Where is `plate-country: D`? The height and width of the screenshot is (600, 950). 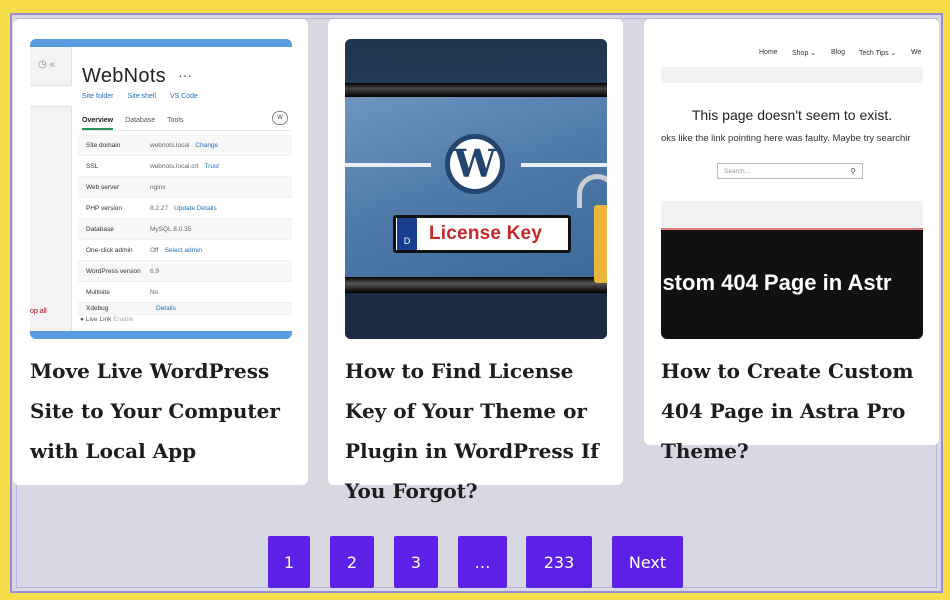 plate-country: D is located at coordinates (407, 234).